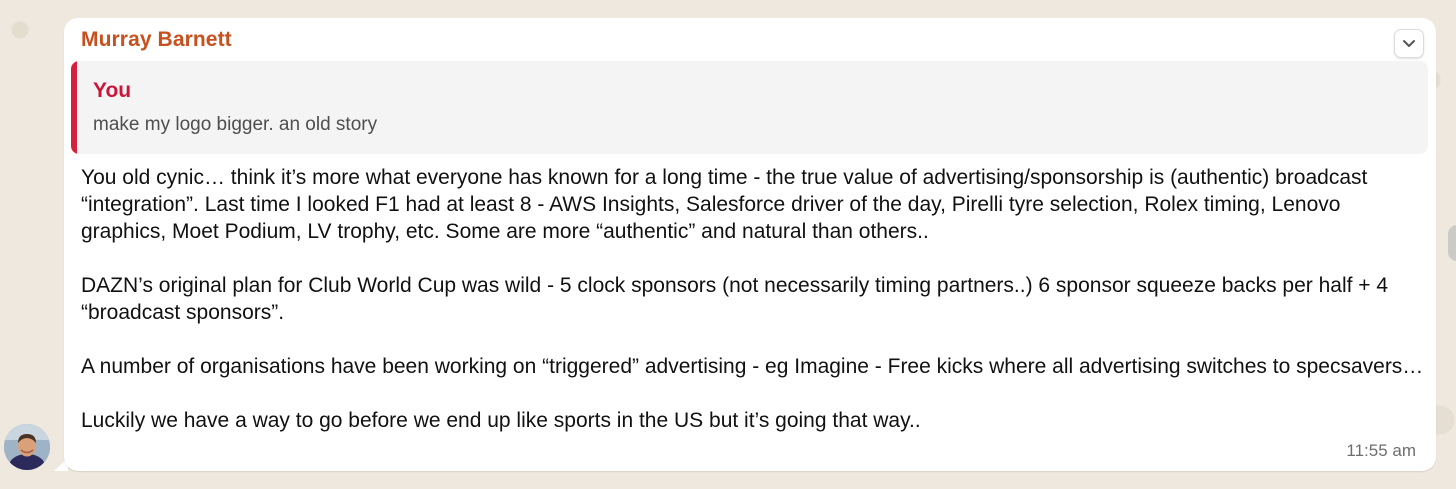  I want to click on user-avatar, so click(27, 447).